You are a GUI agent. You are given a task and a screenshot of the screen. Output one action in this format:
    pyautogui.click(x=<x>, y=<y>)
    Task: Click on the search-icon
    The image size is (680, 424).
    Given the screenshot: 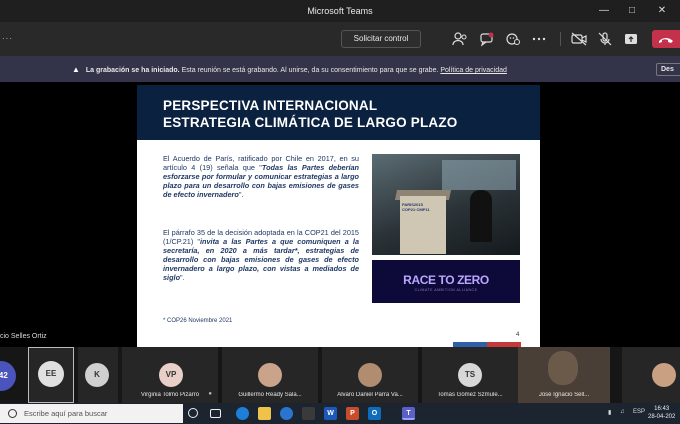 What is the action you would take?
    pyautogui.click(x=12, y=413)
    